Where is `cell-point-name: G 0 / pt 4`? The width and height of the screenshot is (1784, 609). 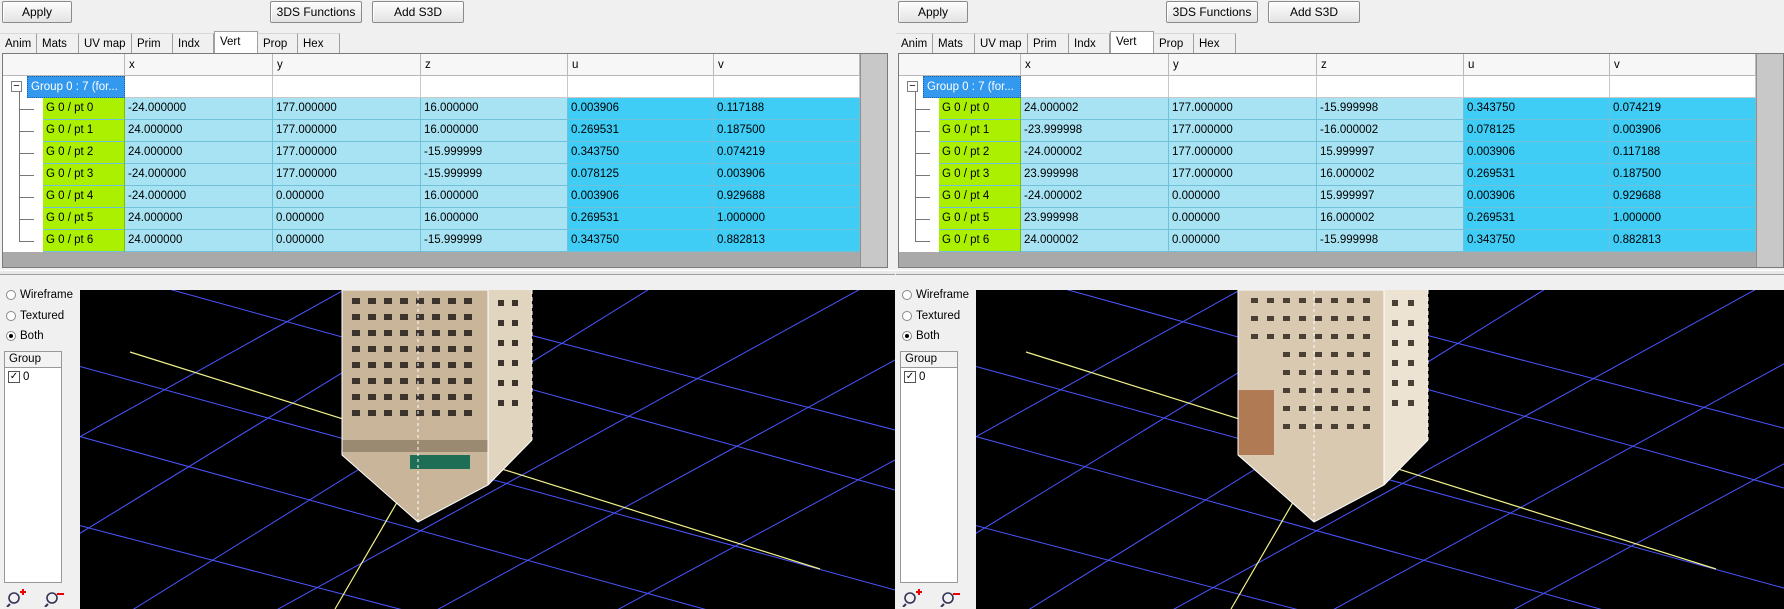
cell-point-name: G 0 / pt 4 is located at coordinates (84, 197).